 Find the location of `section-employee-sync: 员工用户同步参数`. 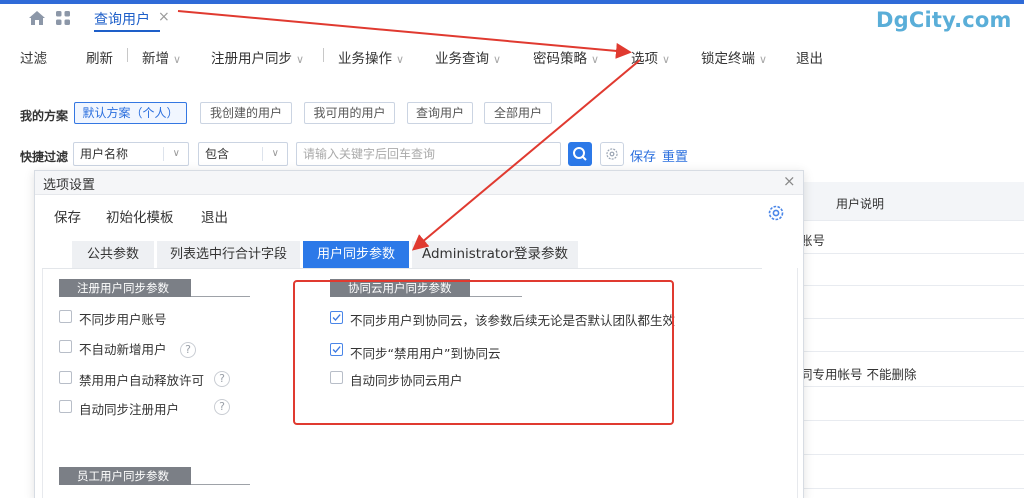

section-employee-sync: 员工用户同步参数 is located at coordinates (125, 476).